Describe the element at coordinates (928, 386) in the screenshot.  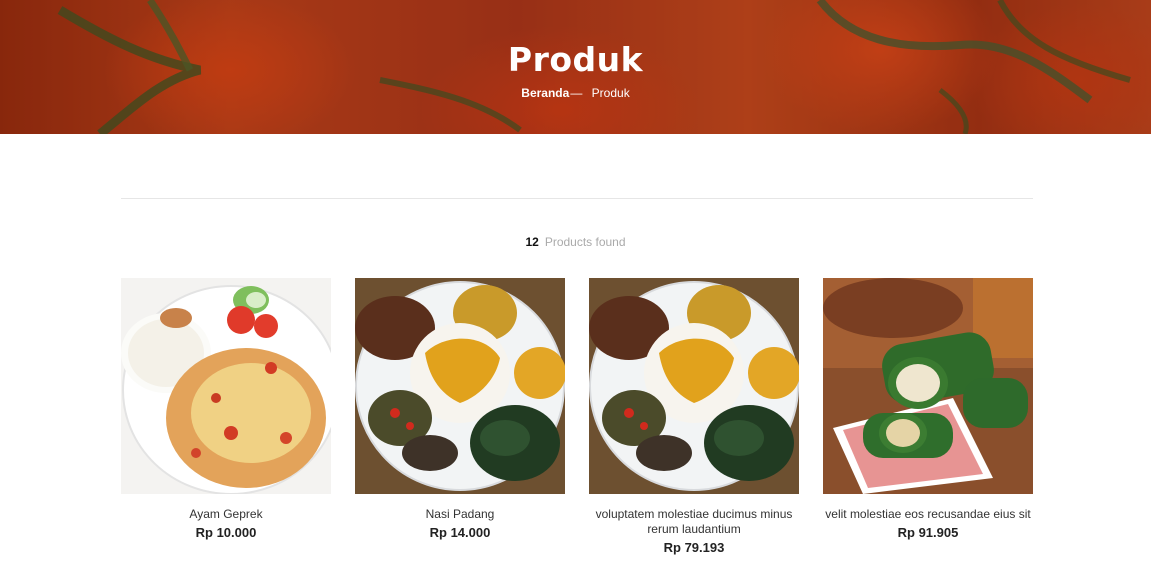
I see `lemper-image` at that location.